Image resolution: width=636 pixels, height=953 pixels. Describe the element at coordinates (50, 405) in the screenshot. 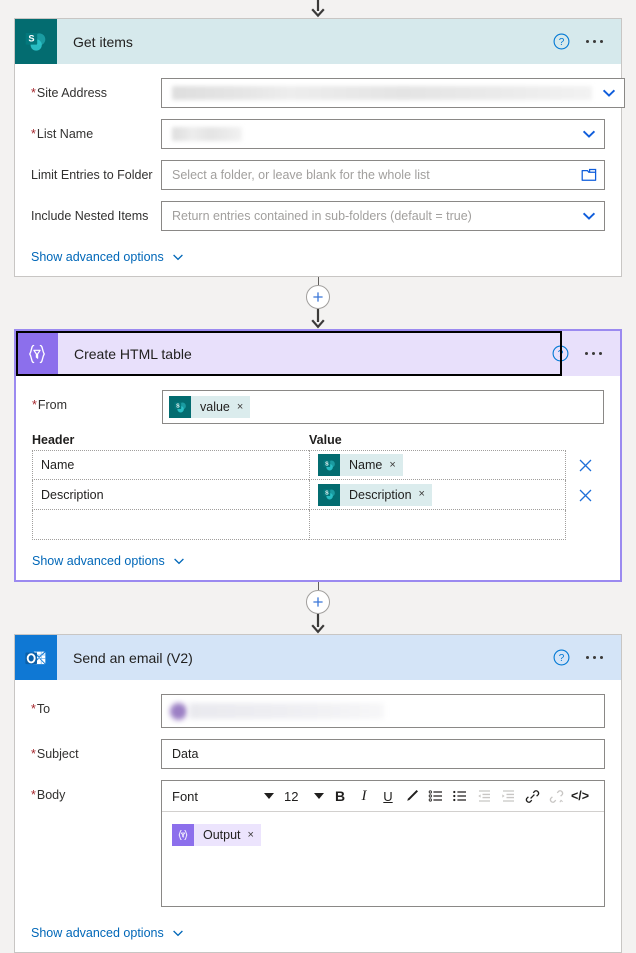

I see `field-label-from: *From` at that location.